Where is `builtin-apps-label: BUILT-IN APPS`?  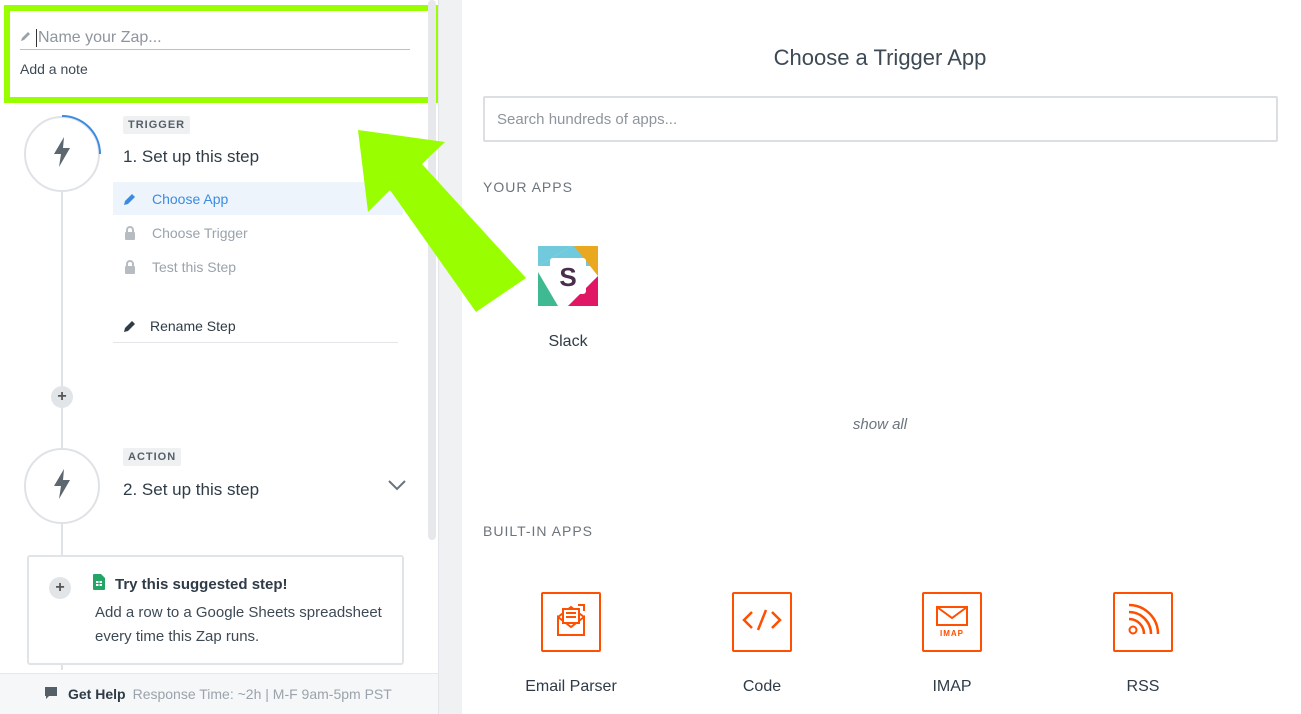
builtin-apps-label: BUILT-IN APPS is located at coordinates (538, 531).